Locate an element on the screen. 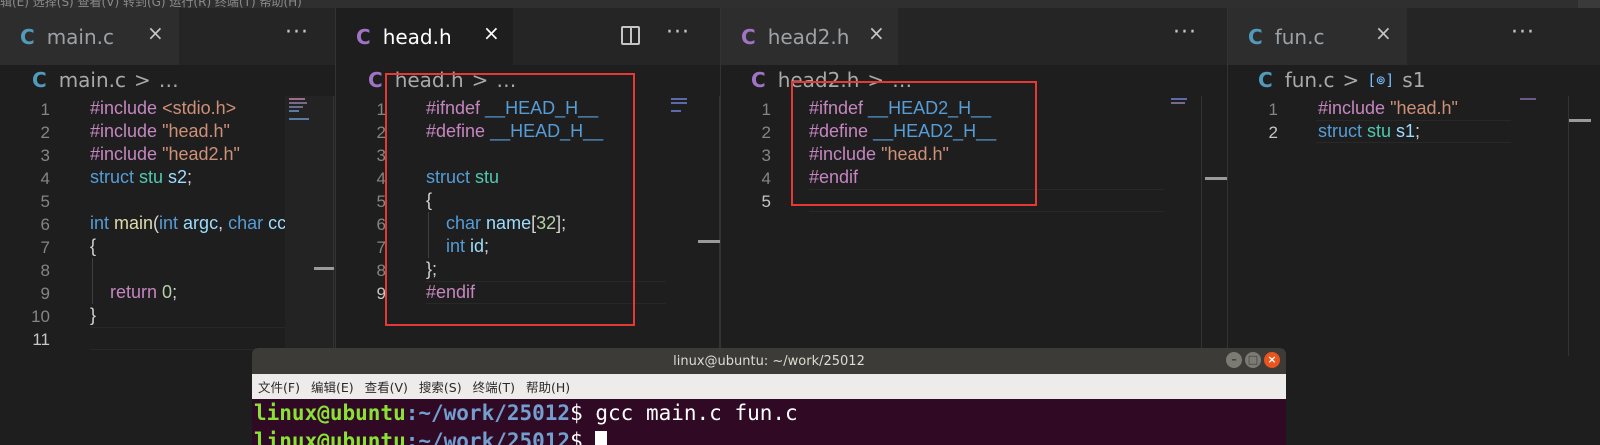  terminal-title: linux@ubuntu: ~/work/25012 is located at coordinates (769, 361).